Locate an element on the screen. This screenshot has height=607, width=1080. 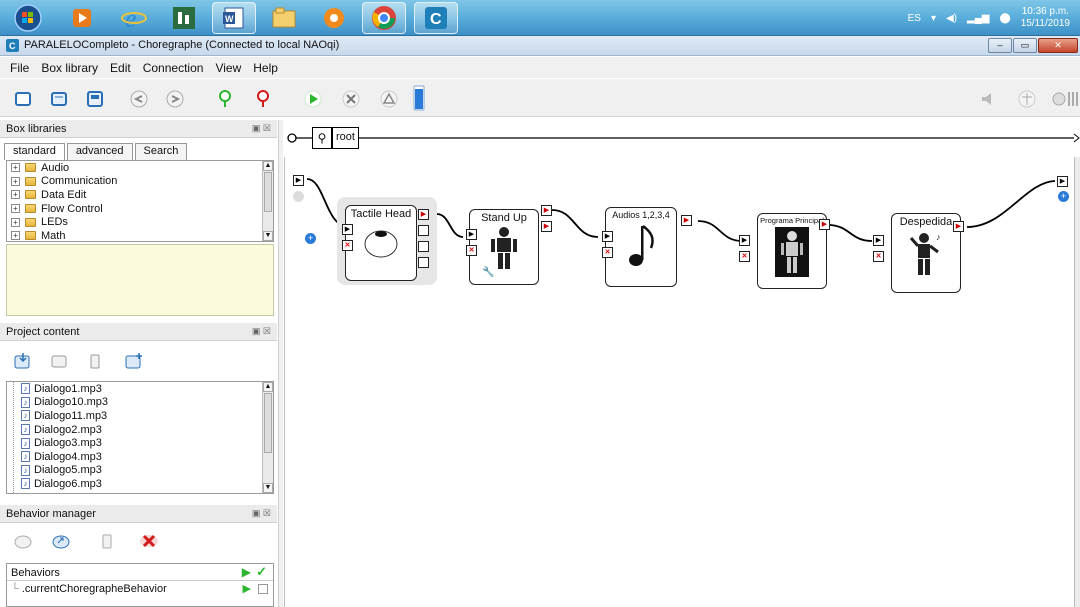
project-file-item: ♪ Dialogo5.mp3 is located at coordinates (140, 471).